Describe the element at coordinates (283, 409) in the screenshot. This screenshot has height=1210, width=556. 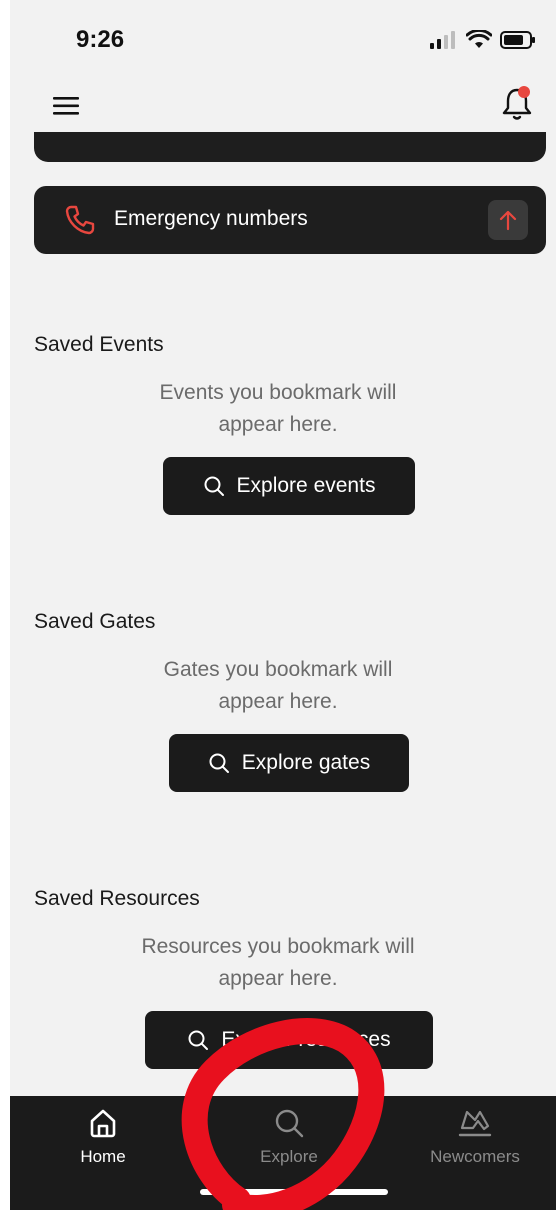
I see `saved-events-empty-text: Events you bookmark will appear here.` at that location.